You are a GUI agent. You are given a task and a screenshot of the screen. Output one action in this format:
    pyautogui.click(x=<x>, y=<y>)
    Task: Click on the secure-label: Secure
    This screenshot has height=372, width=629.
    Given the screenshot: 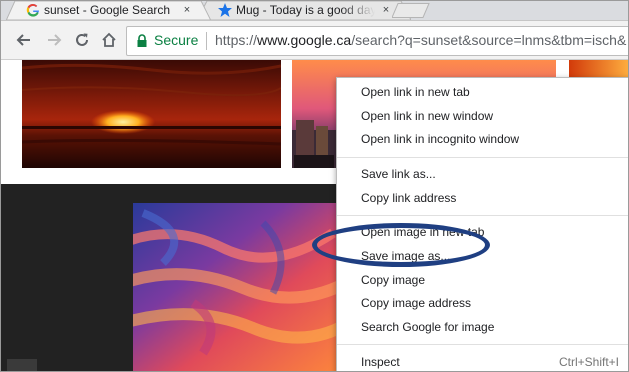 What is the action you would take?
    pyautogui.click(x=176, y=40)
    